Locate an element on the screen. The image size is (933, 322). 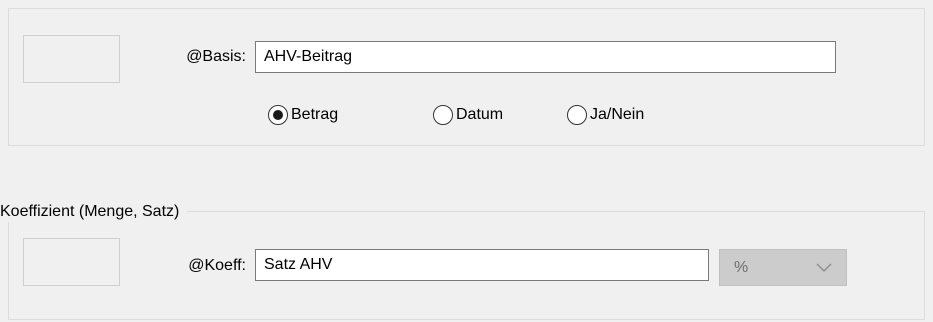
basis-label: @Basis: is located at coordinates (216, 56).